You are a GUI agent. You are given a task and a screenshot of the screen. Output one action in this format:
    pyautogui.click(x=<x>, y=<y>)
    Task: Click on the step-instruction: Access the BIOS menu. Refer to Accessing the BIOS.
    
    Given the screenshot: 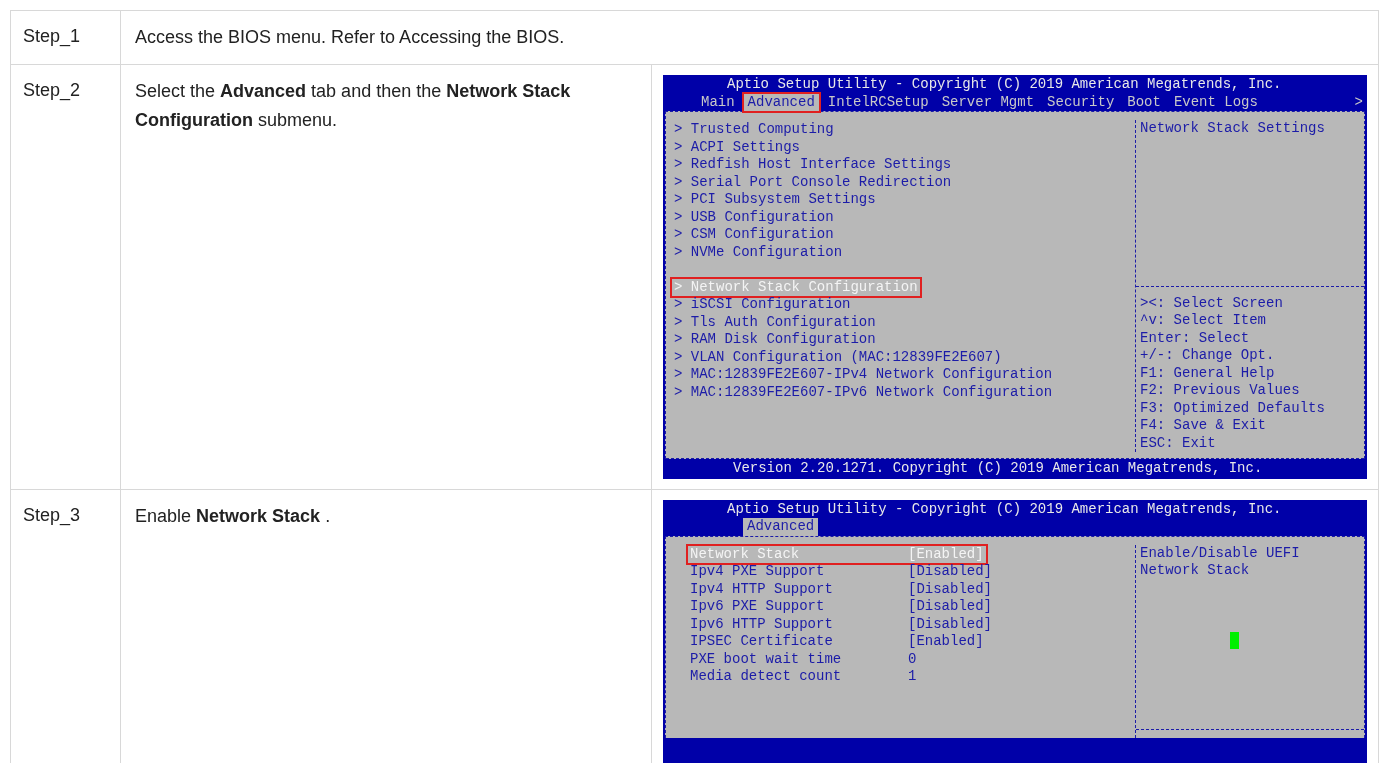 What is the action you would take?
    pyautogui.click(x=350, y=37)
    